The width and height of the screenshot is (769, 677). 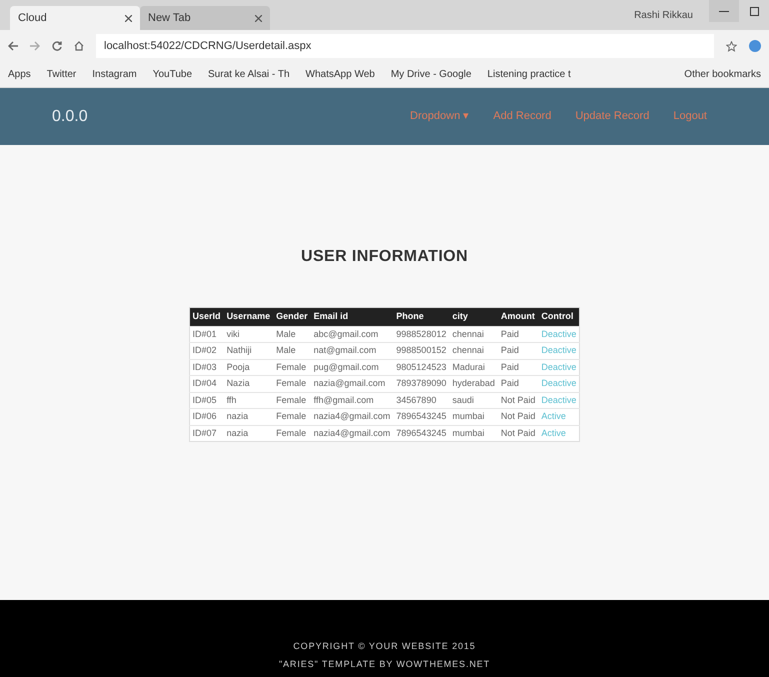 What do you see at coordinates (205, 18) in the screenshot?
I see `browser-tab: New Tab` at bounding box center [205, 18].